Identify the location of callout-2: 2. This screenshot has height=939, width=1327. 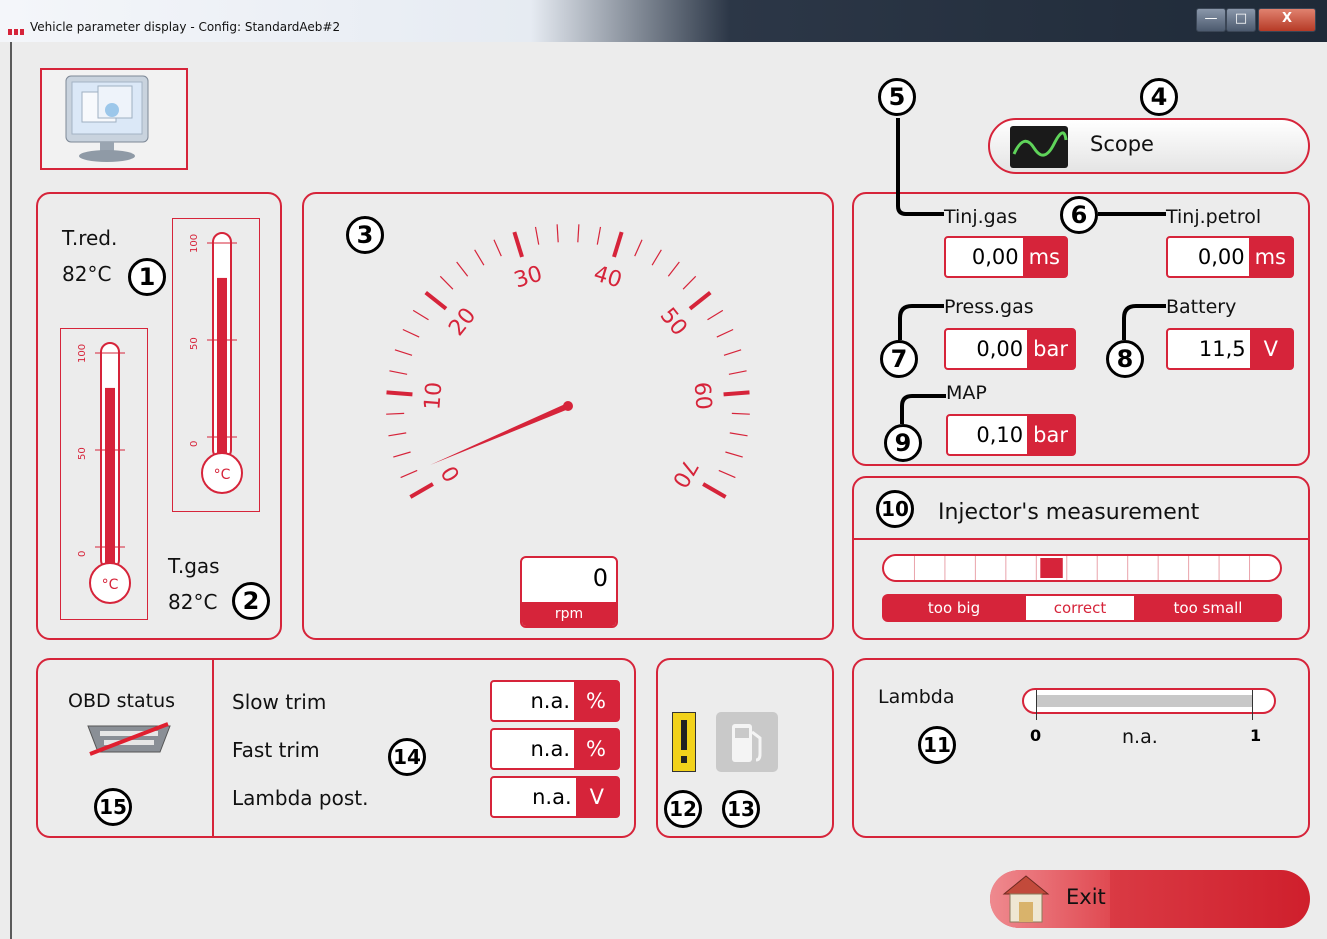
(251, 601).